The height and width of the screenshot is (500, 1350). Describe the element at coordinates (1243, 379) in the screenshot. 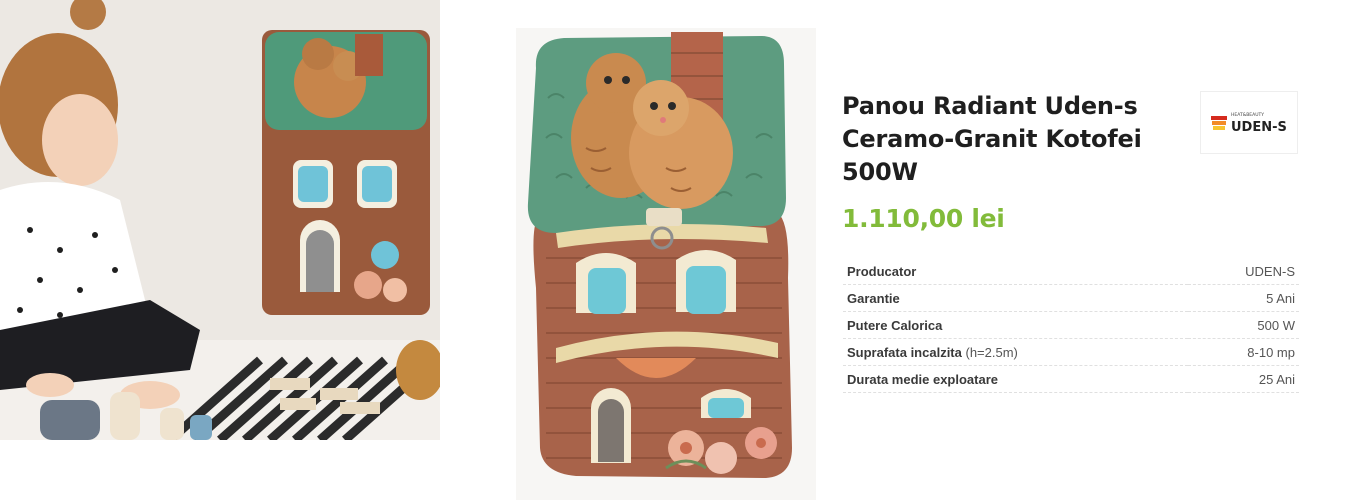

I see `spec-value: 25 Ani` at that location.